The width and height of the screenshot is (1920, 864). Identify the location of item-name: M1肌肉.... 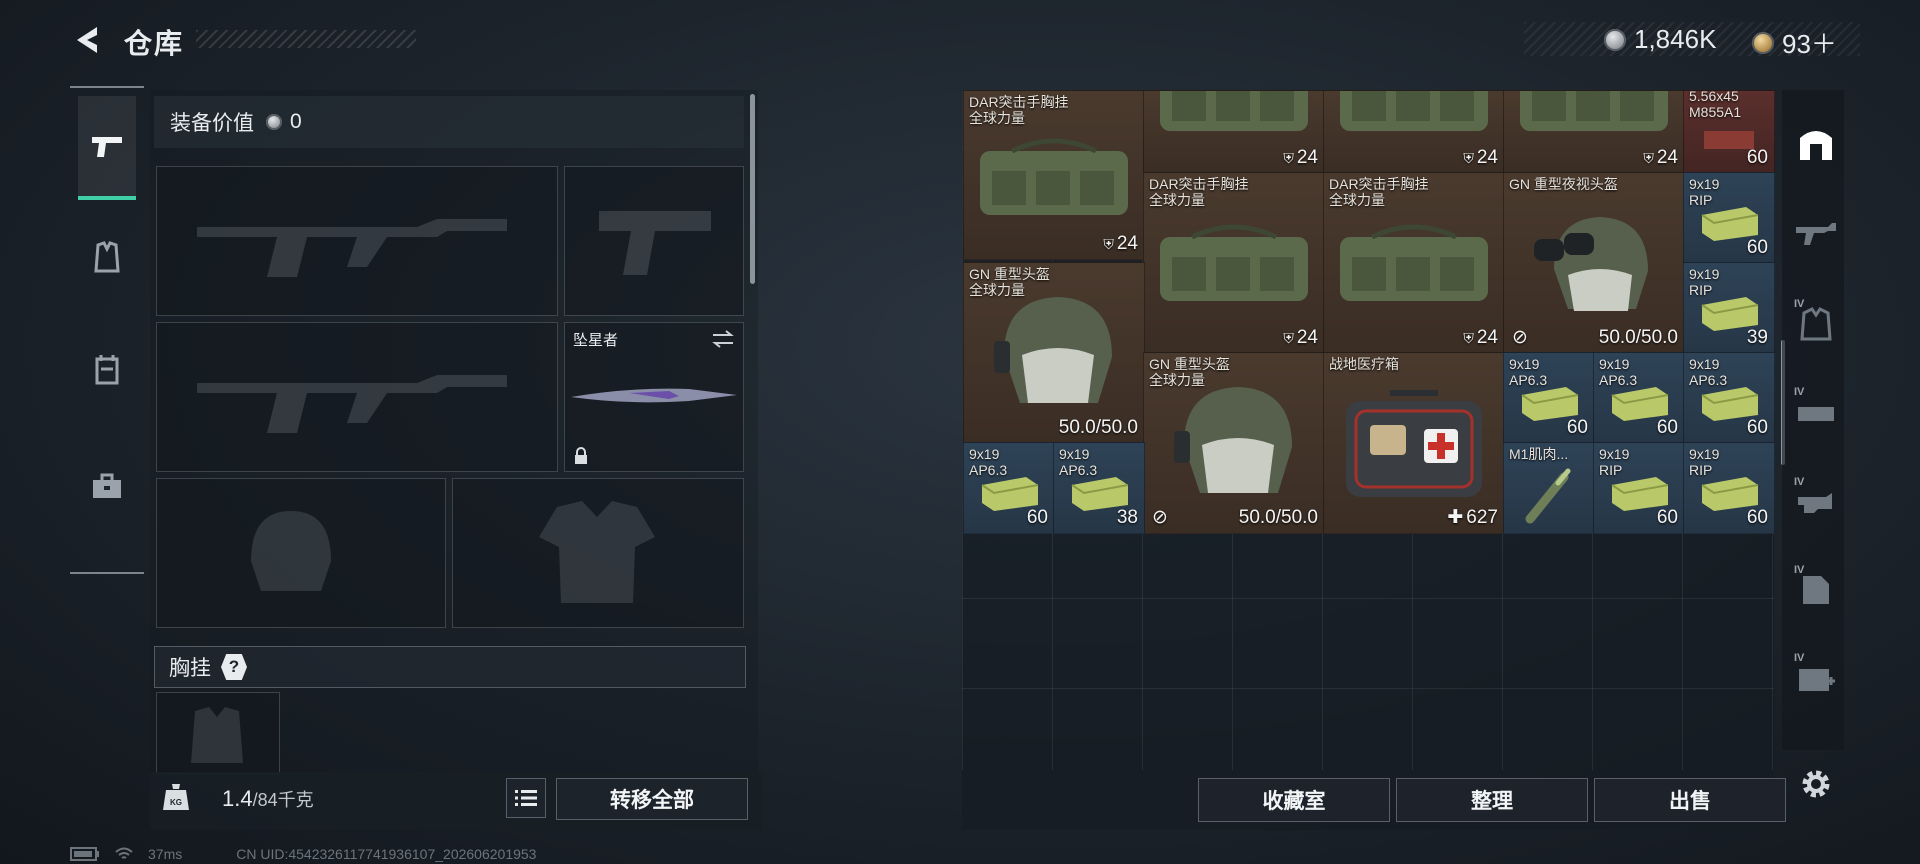
(1539, 454).